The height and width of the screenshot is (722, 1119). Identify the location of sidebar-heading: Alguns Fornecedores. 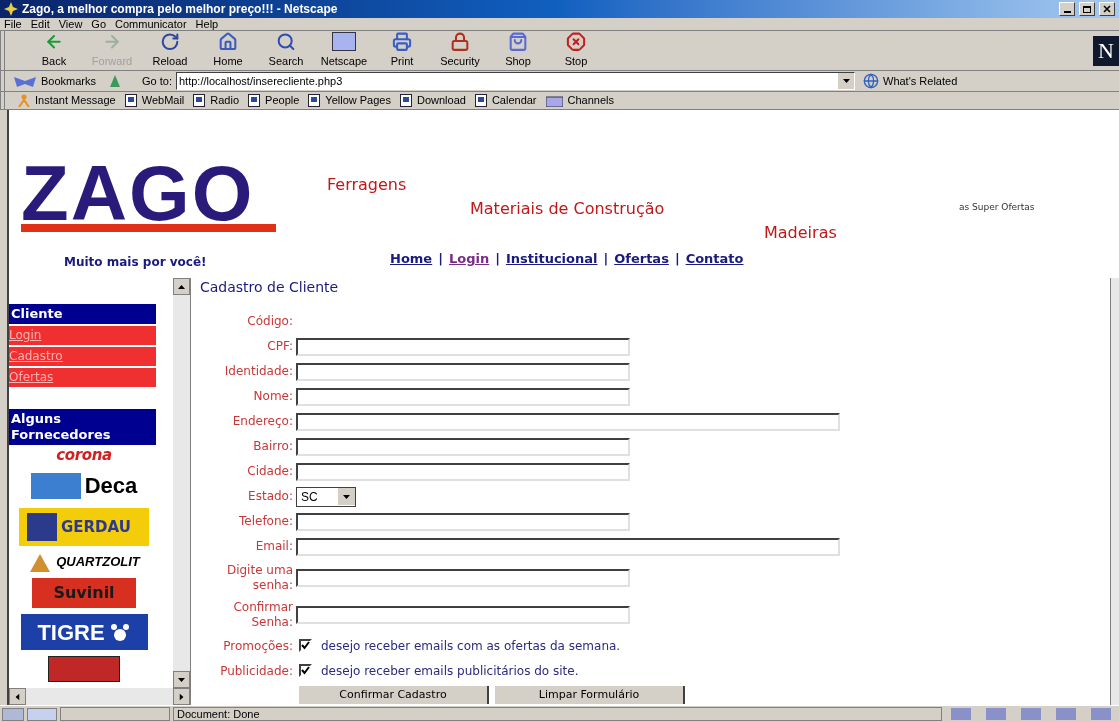
(82, 427).